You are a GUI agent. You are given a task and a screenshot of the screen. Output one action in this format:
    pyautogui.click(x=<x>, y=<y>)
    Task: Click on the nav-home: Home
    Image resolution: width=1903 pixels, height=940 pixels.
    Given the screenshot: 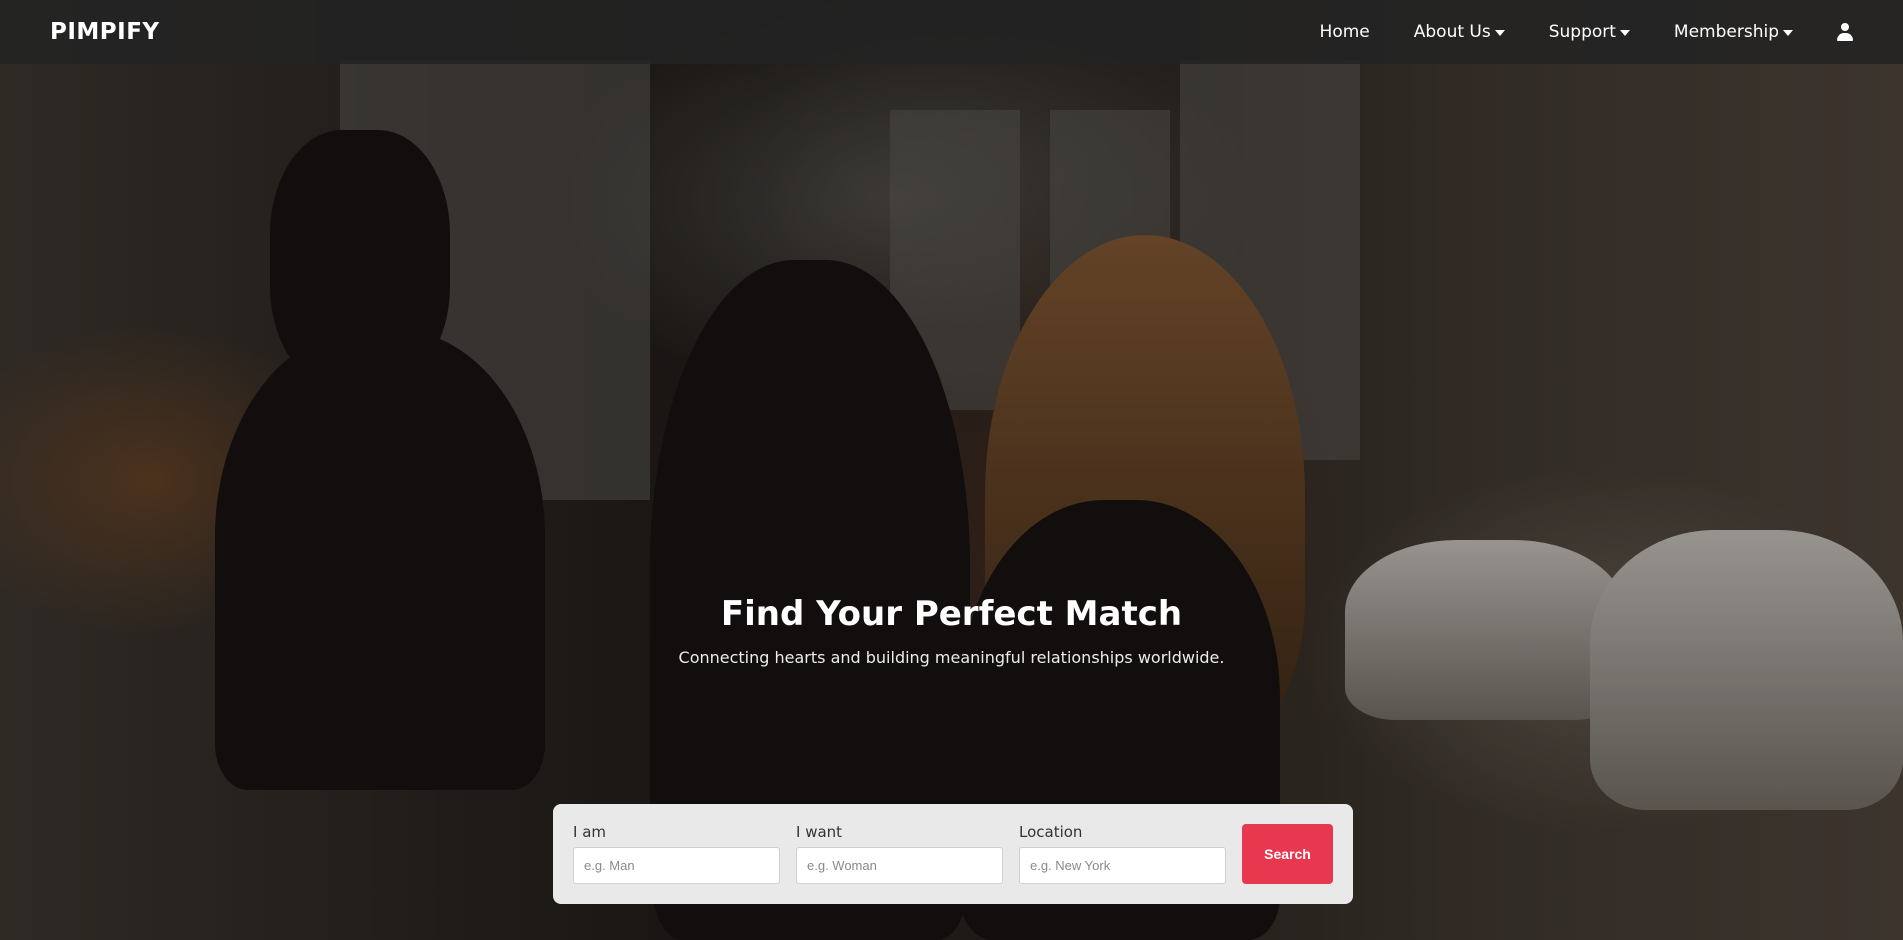 What is the action you would take?
    pyautogui.click(x=1345, y=32)
    